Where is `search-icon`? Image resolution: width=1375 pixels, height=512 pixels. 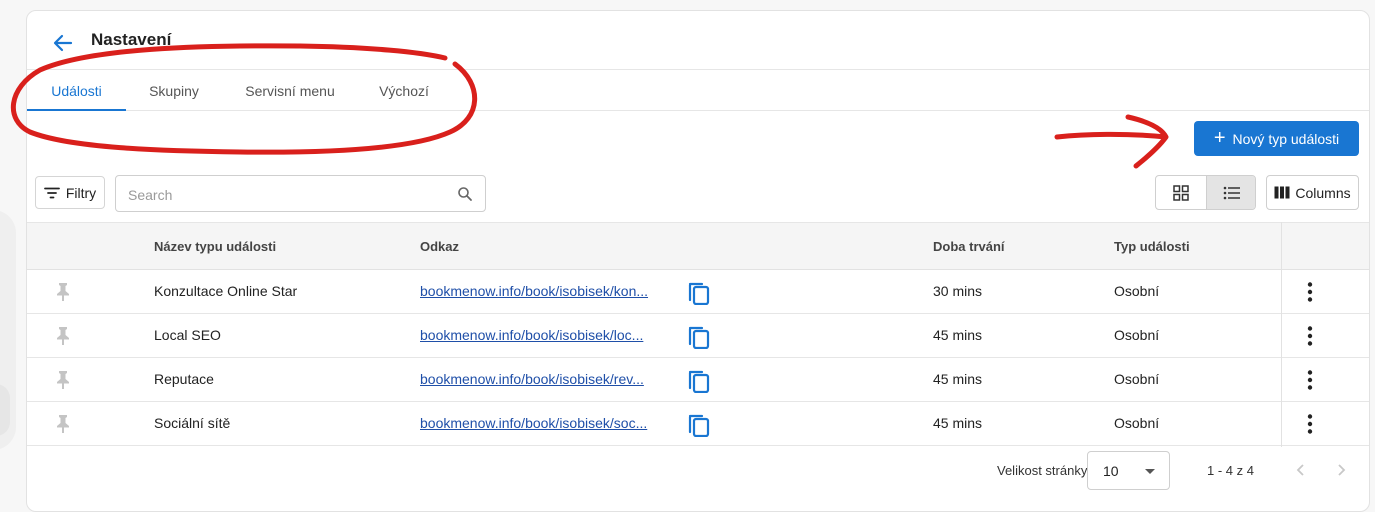
search-icon is located at coordinates (465, 194).